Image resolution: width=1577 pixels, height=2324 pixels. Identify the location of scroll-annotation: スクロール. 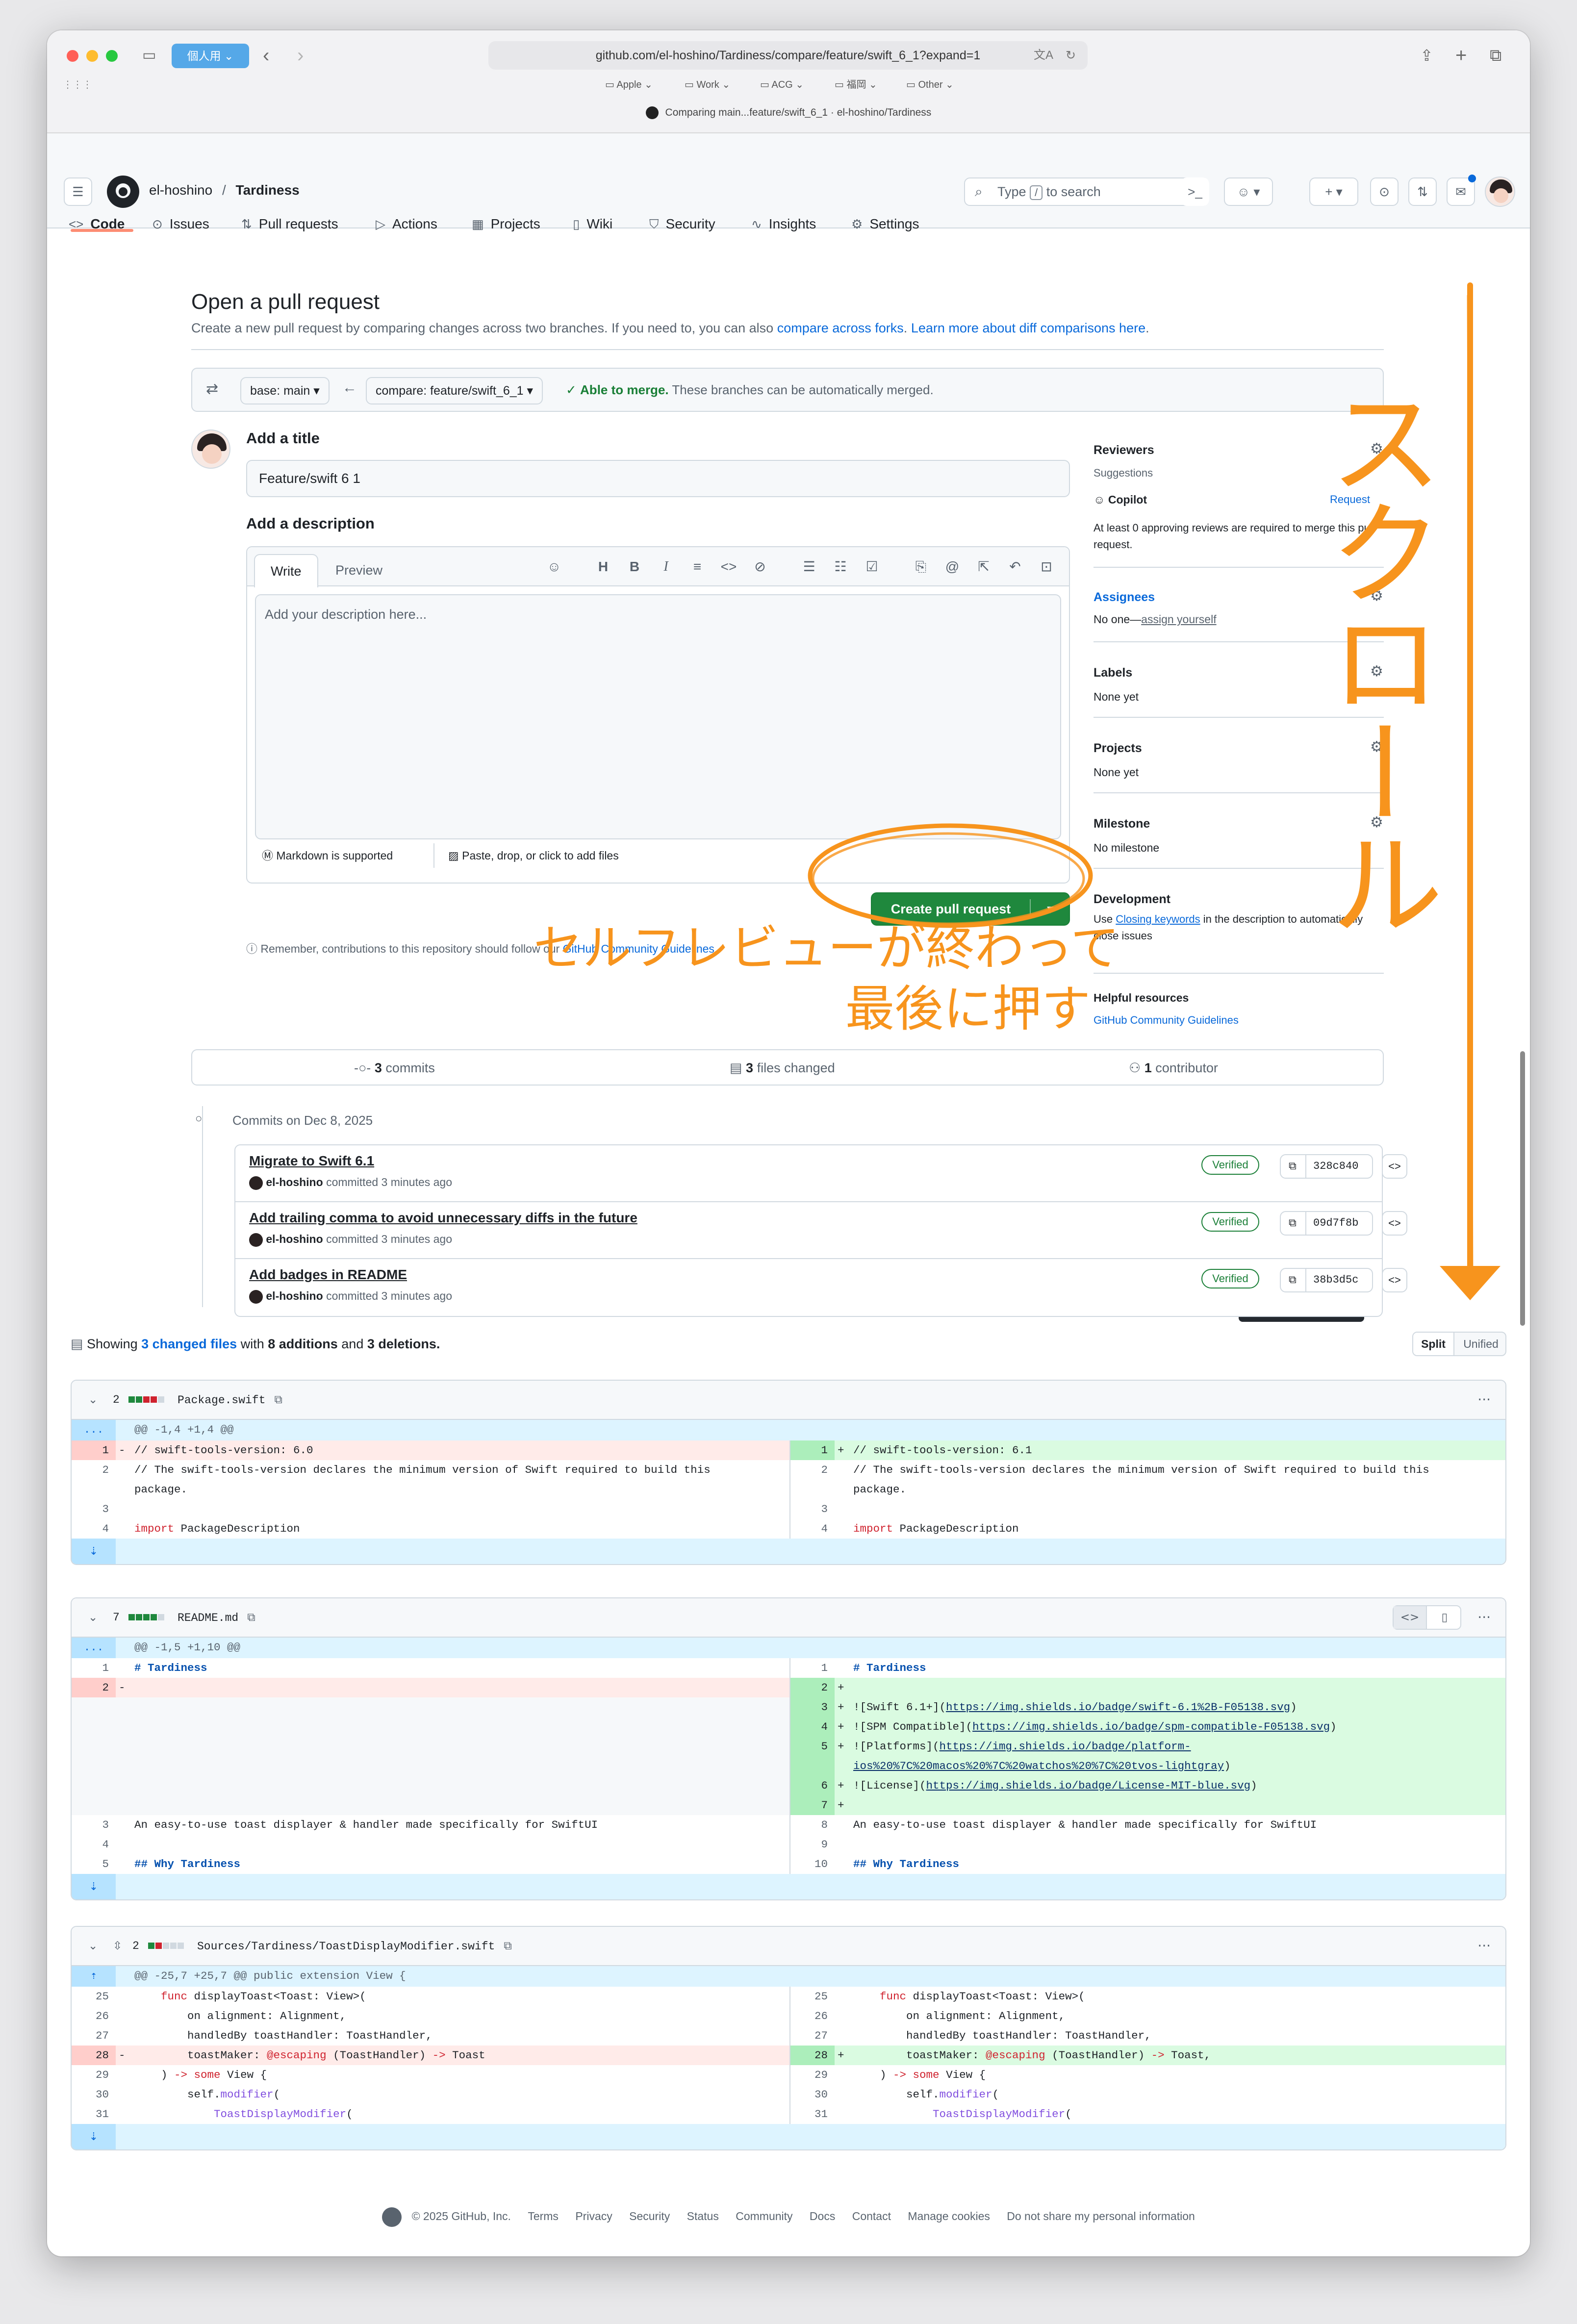
(1385, 670).